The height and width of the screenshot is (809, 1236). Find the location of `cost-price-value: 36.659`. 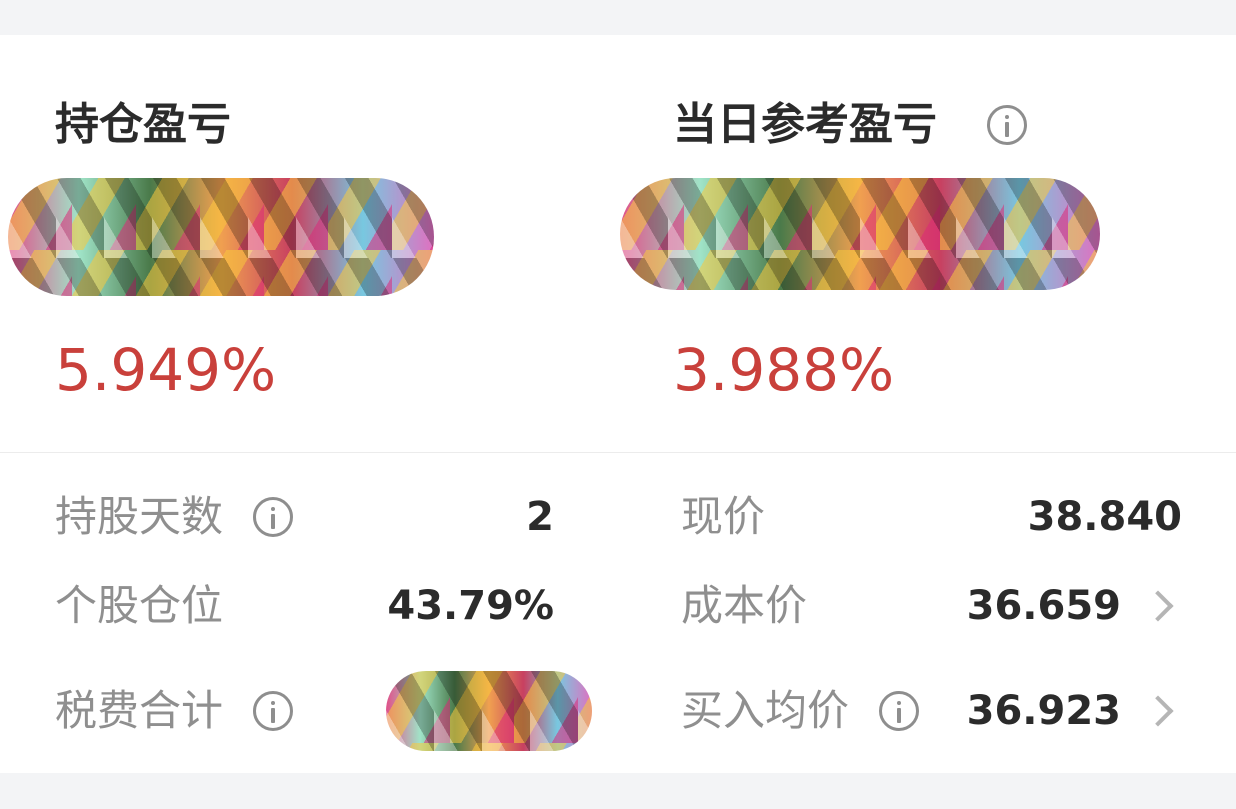

cost-price-value: 36.659 is located at coordinates (1043, 606).